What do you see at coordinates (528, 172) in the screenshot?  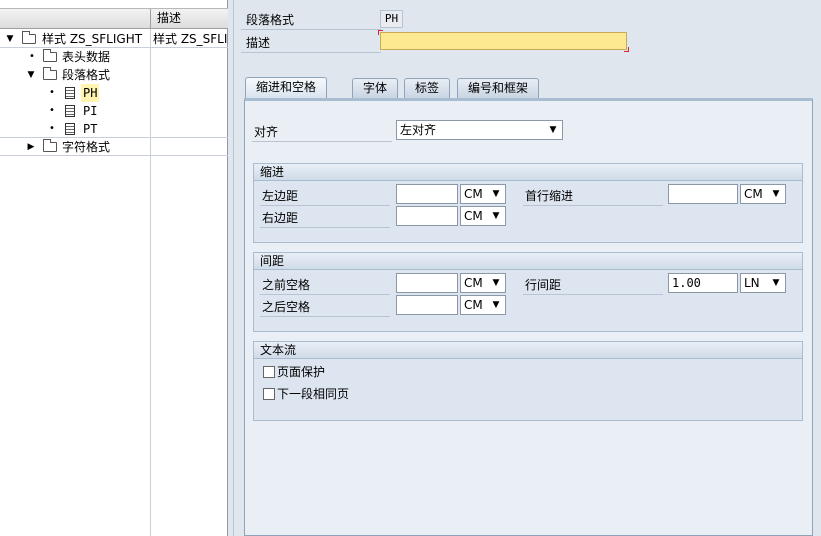 I see `indent-group-title: 缩进` at bounding box center [528, 172].